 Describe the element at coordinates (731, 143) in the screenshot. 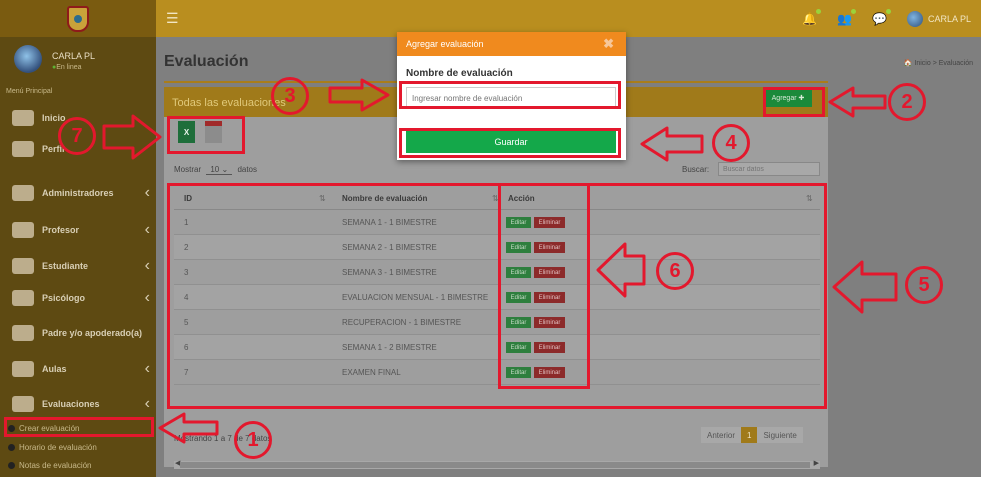

I see `annotation-number-4: 4` at that location.